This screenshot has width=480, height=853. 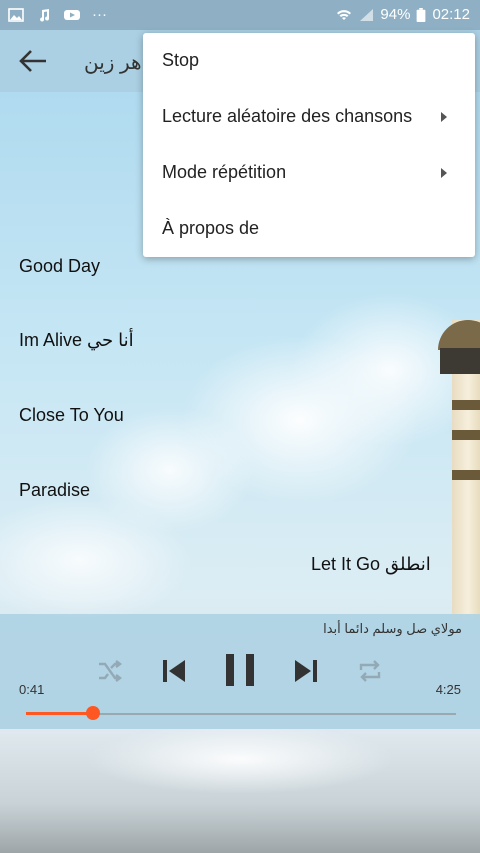 I want to click on shuffle-icon, so click(x=110, y=671).